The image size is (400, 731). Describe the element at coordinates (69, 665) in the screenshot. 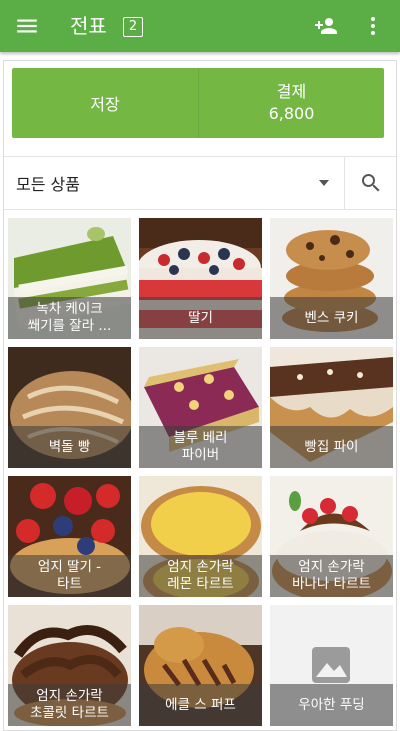

I see `product-tile: 엄지 손가락 초콜릿 타르트` at that location.